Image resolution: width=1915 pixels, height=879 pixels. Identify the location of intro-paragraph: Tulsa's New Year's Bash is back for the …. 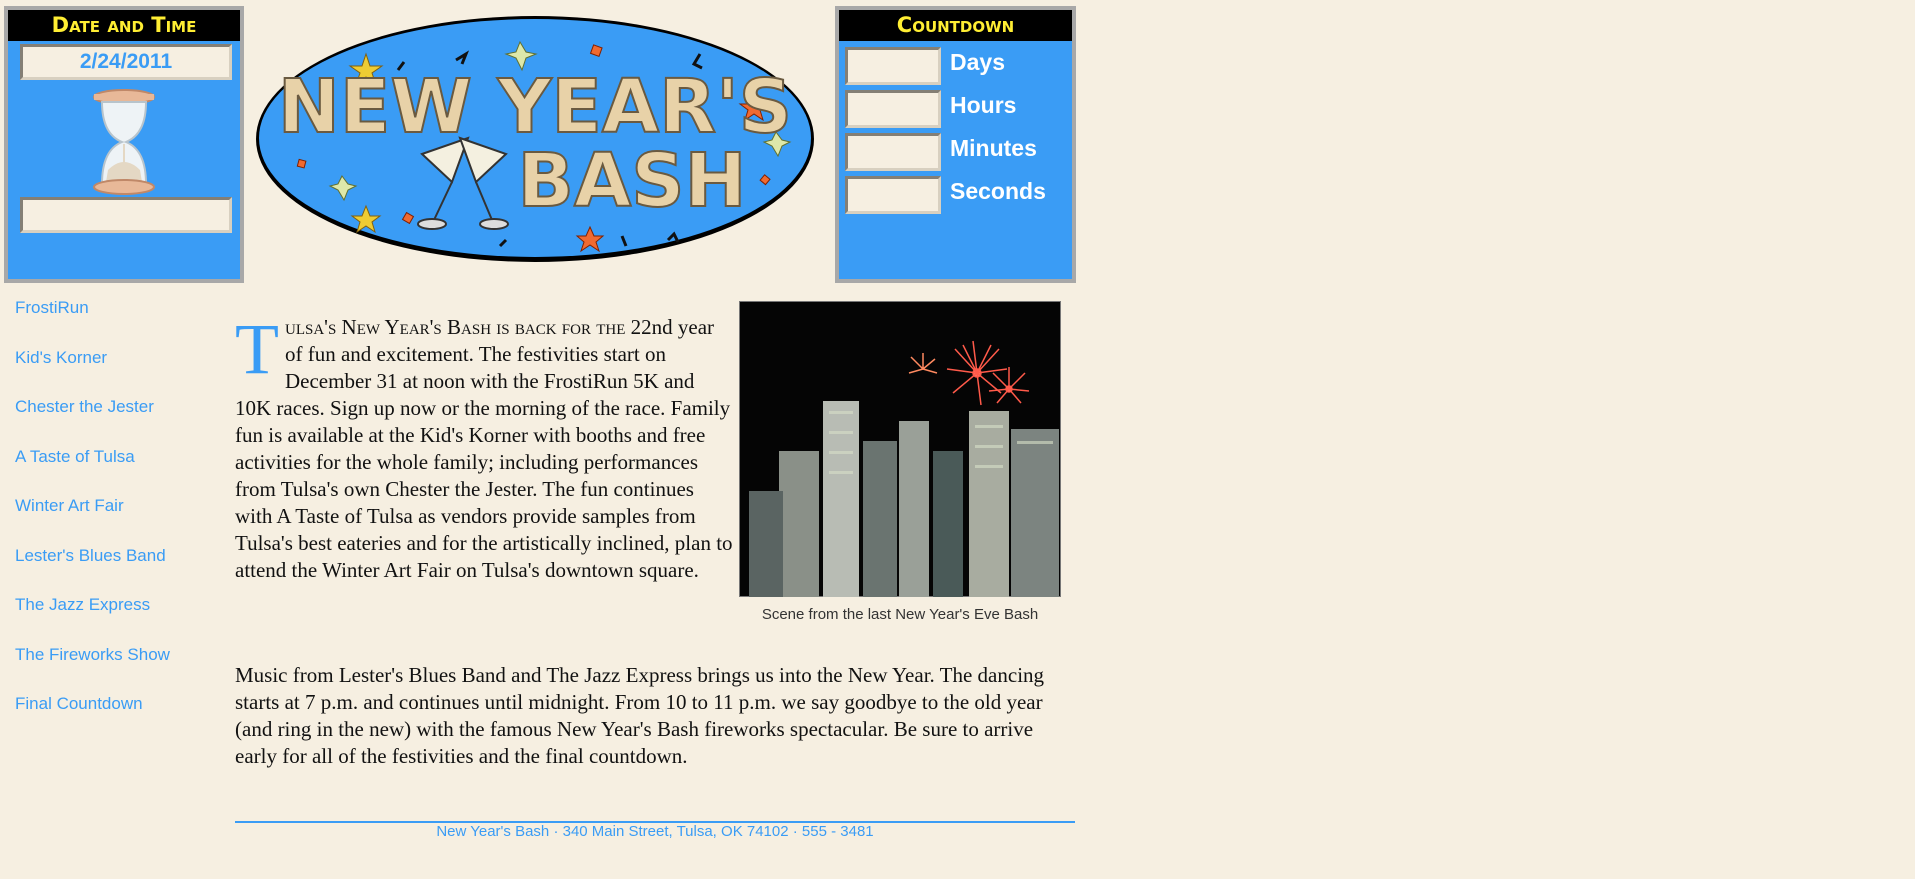
(485, 446).